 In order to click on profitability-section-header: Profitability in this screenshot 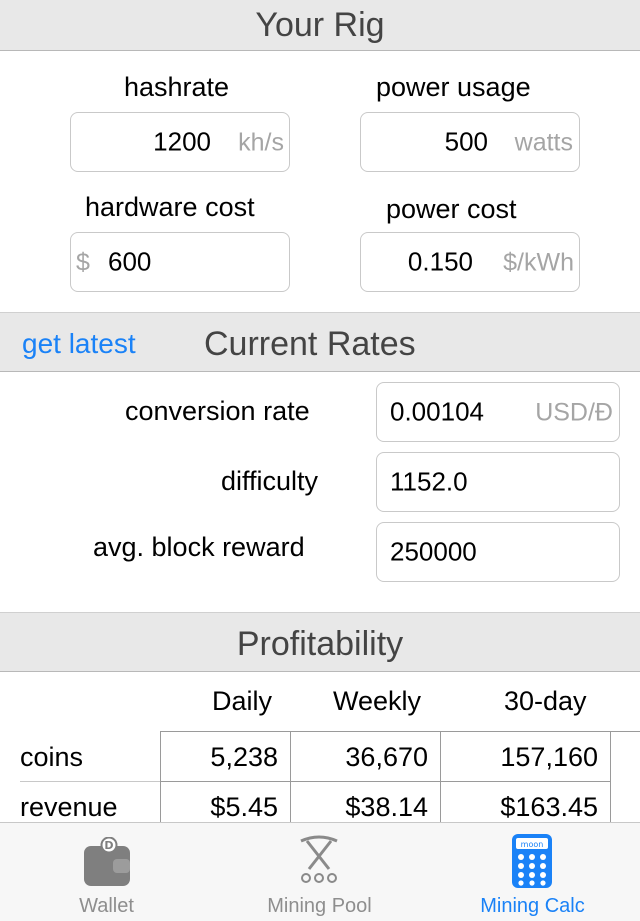, I will do `click(320, 642)`.